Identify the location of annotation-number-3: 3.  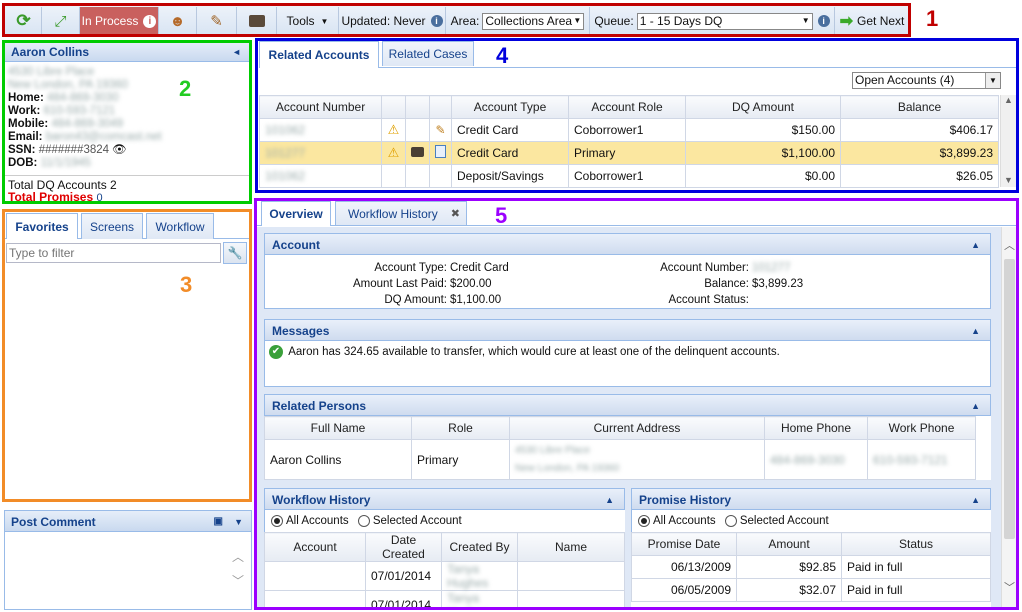
(186, 284).